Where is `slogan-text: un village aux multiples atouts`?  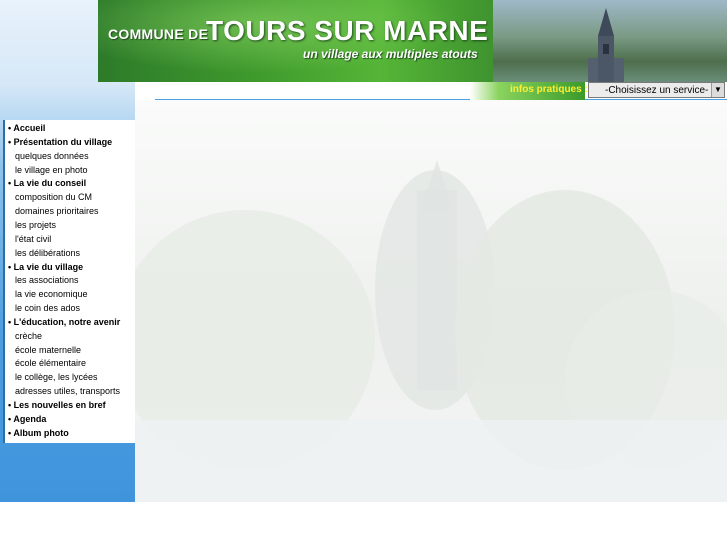 slogan-text: un village aux multiples atouts is located at coordinates (390, 54).